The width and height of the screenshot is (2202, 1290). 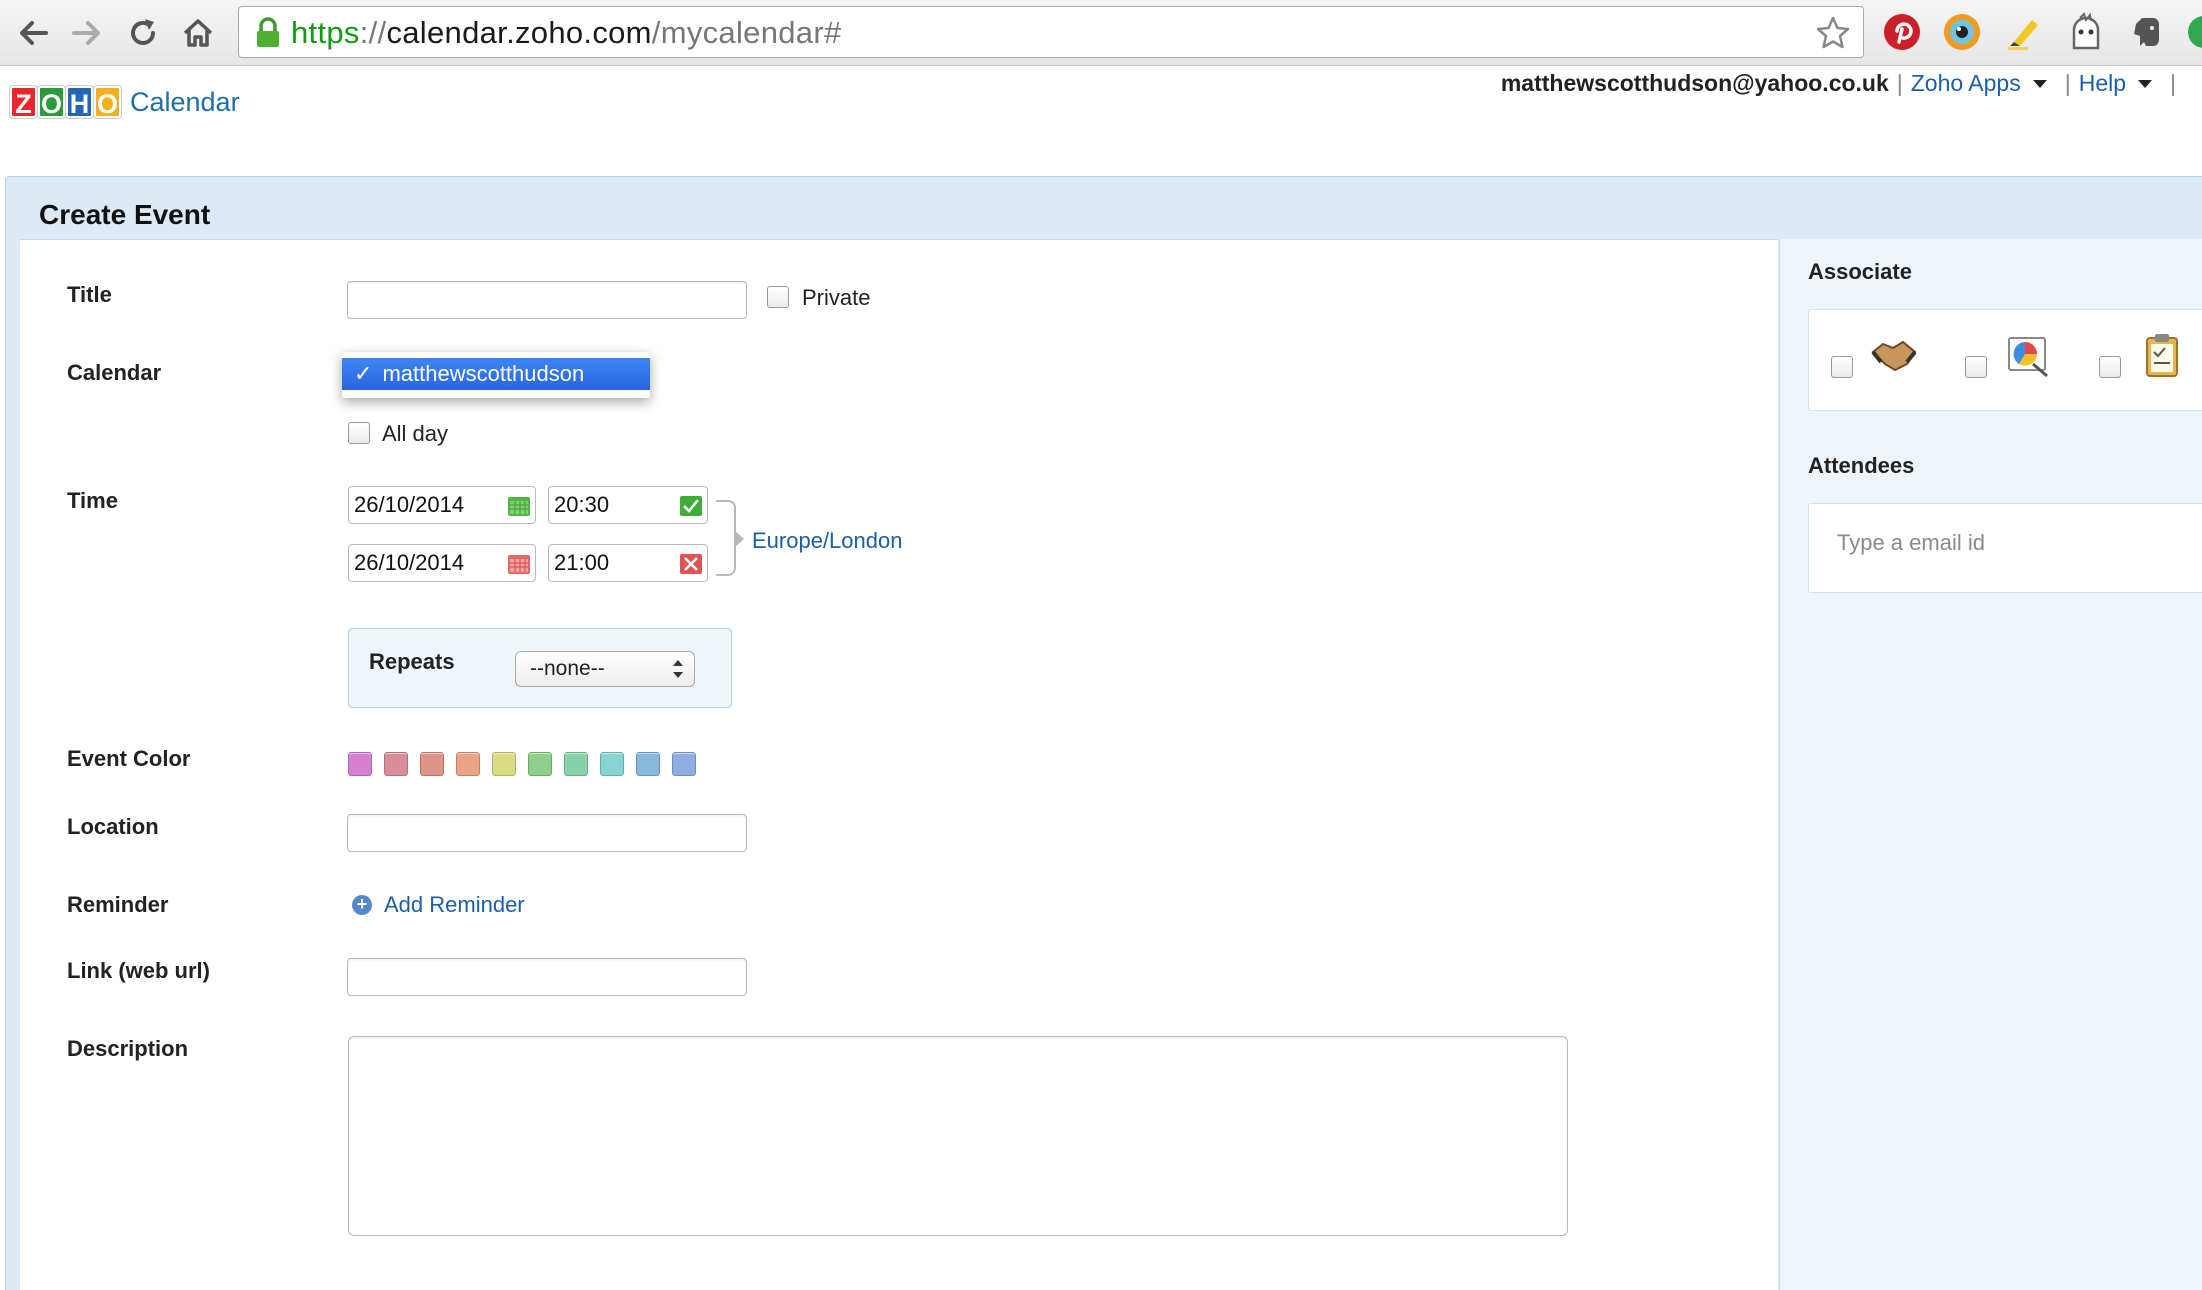 What do you see at coordinates (678, 669) in the screenshot?
I see `select-arrows-icon` at bounding box center [678, 669].